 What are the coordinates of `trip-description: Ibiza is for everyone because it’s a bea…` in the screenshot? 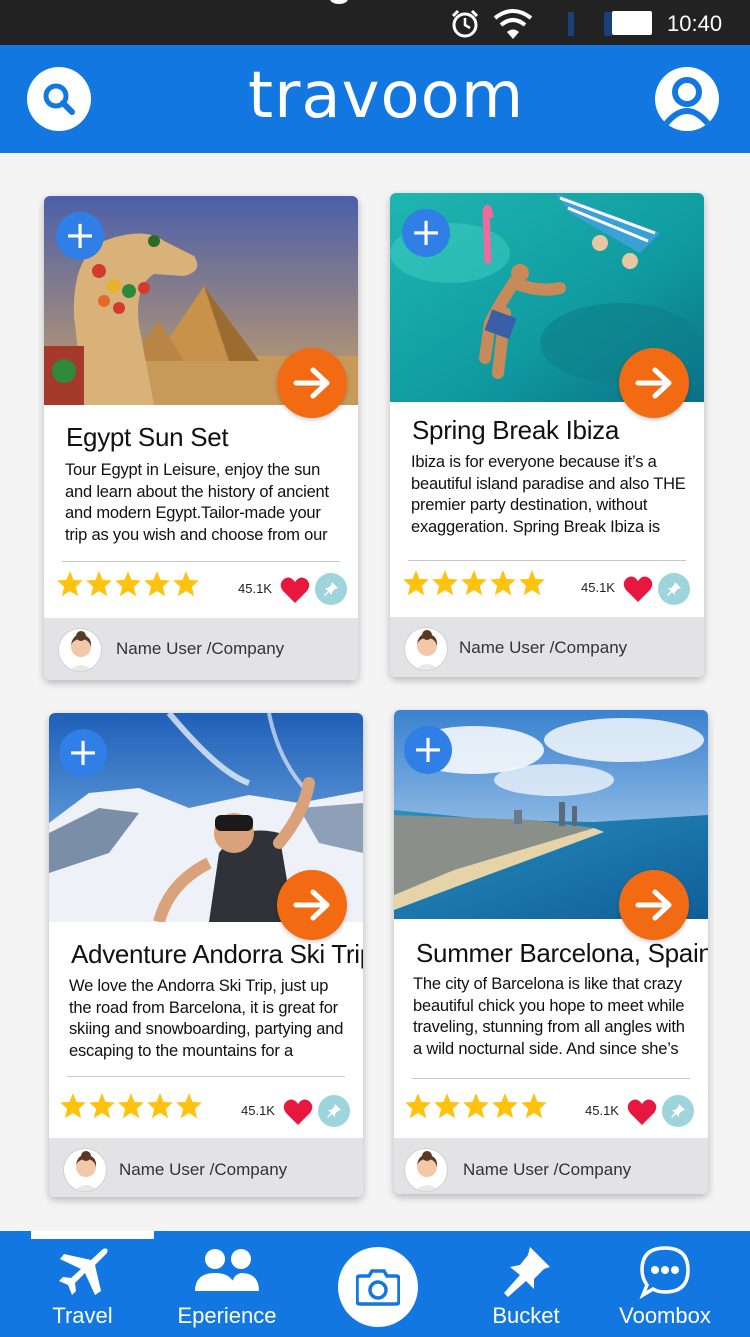 It's located at (548, 495).